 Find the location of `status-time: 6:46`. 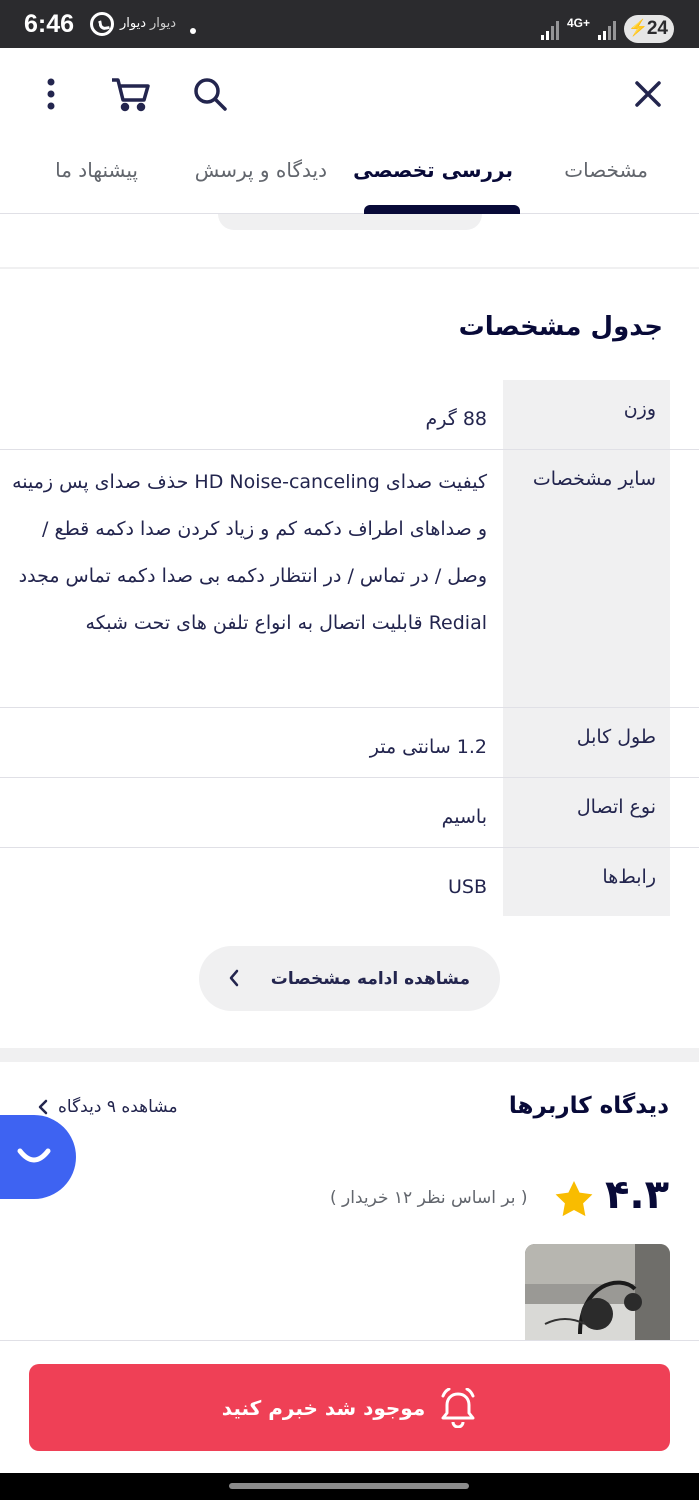

status-time: 6:46 is located at coordinates (49, 24).